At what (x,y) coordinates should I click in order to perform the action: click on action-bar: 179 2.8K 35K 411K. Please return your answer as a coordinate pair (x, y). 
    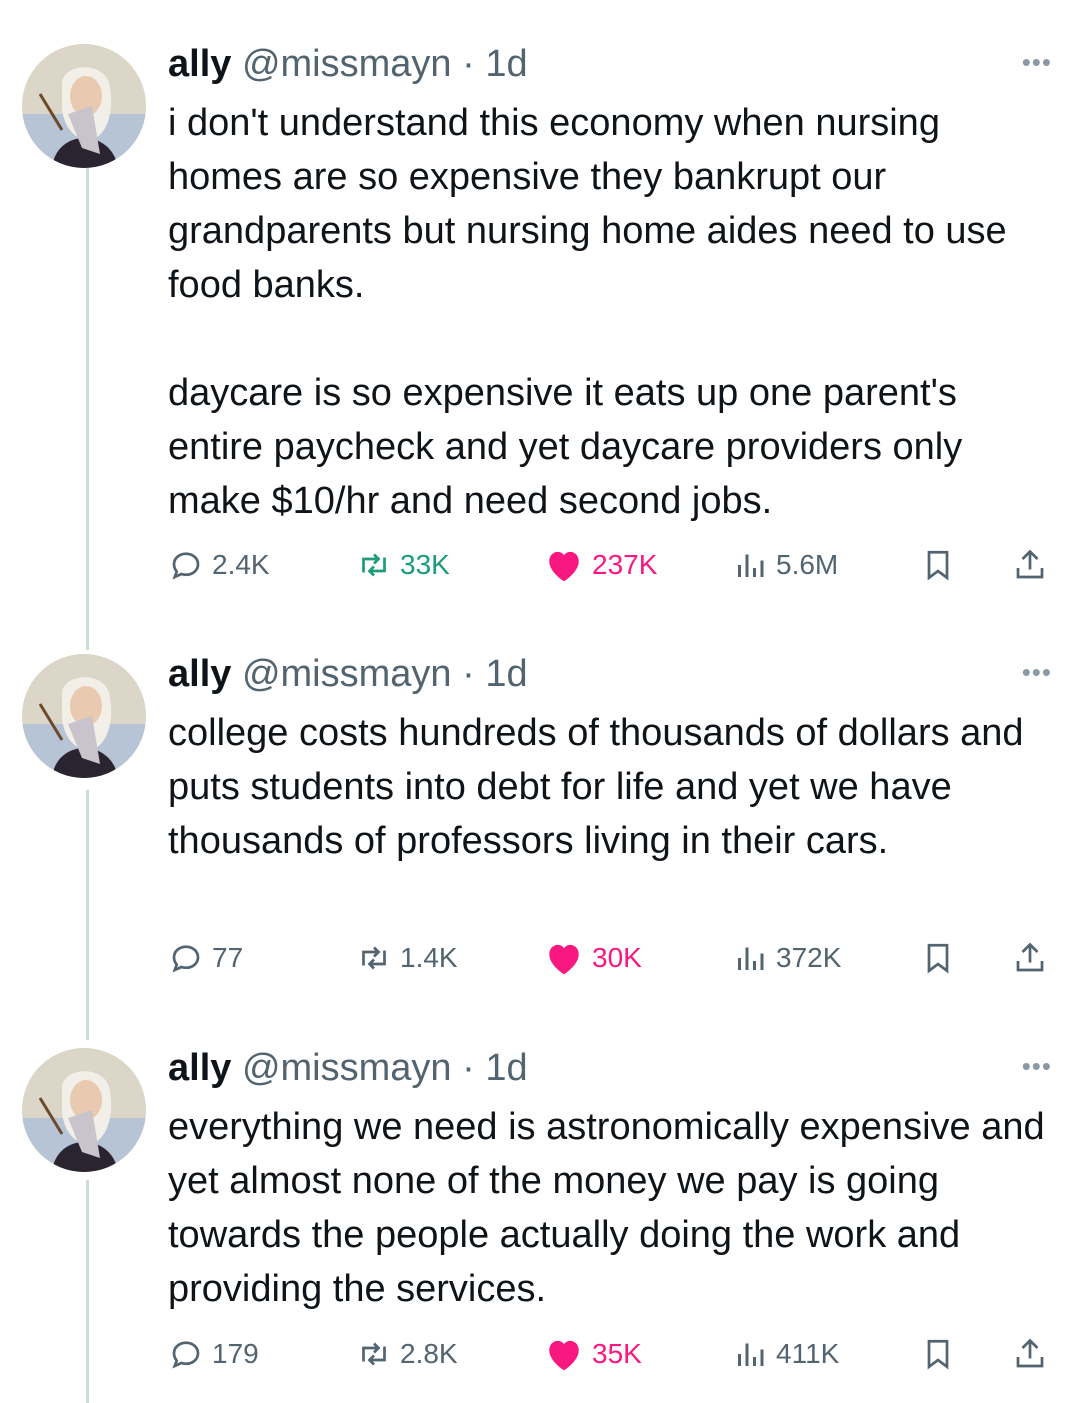
    Looking at the image, I should click on (613, 1354).